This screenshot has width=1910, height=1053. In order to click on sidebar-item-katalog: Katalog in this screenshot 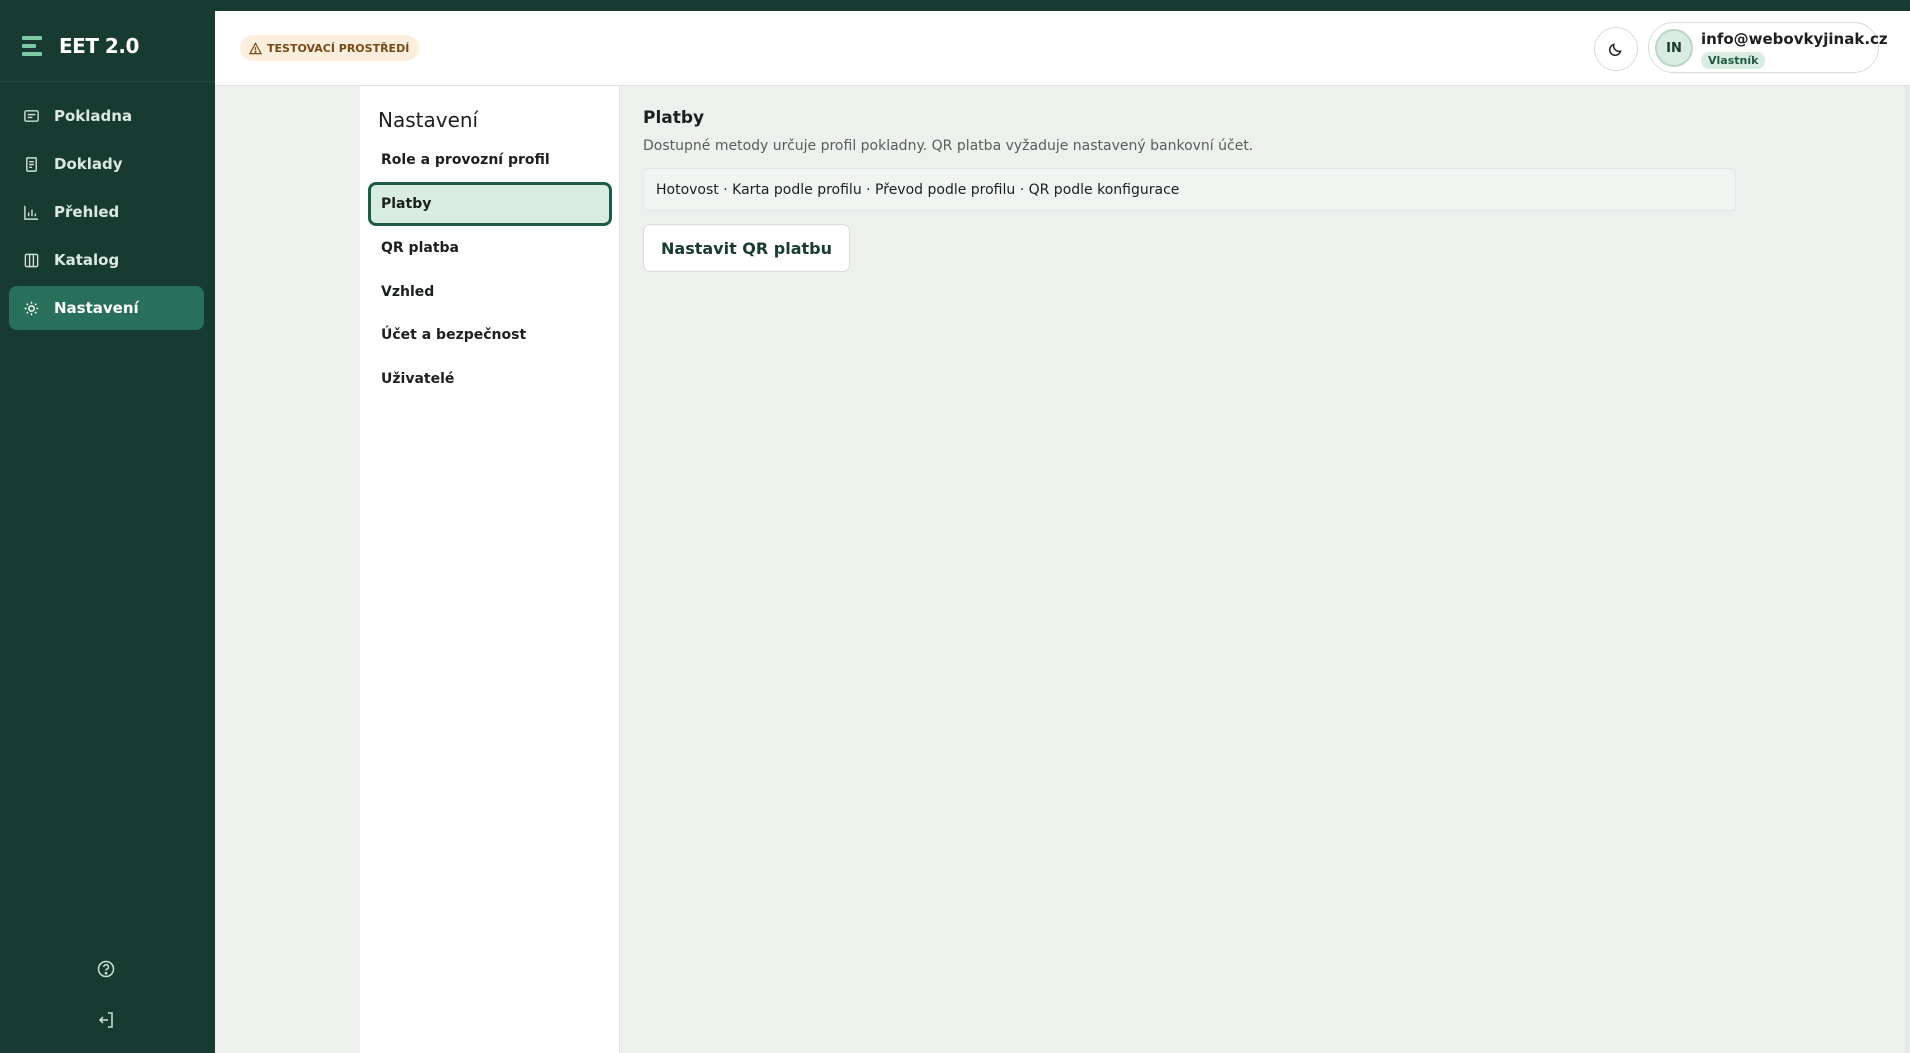, I will do `click(106, 260)`.